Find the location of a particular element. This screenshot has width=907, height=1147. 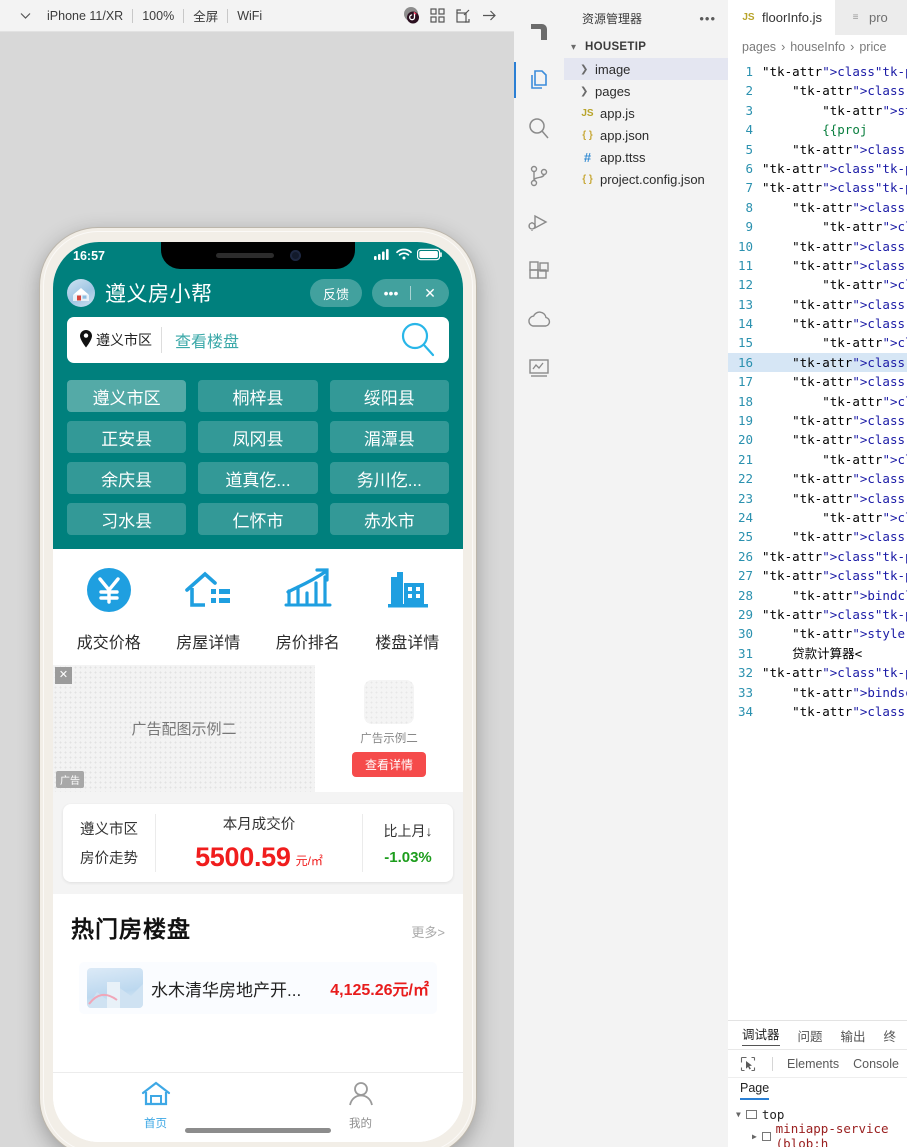

arrow-right-icon is located at coordinates (489, 16).